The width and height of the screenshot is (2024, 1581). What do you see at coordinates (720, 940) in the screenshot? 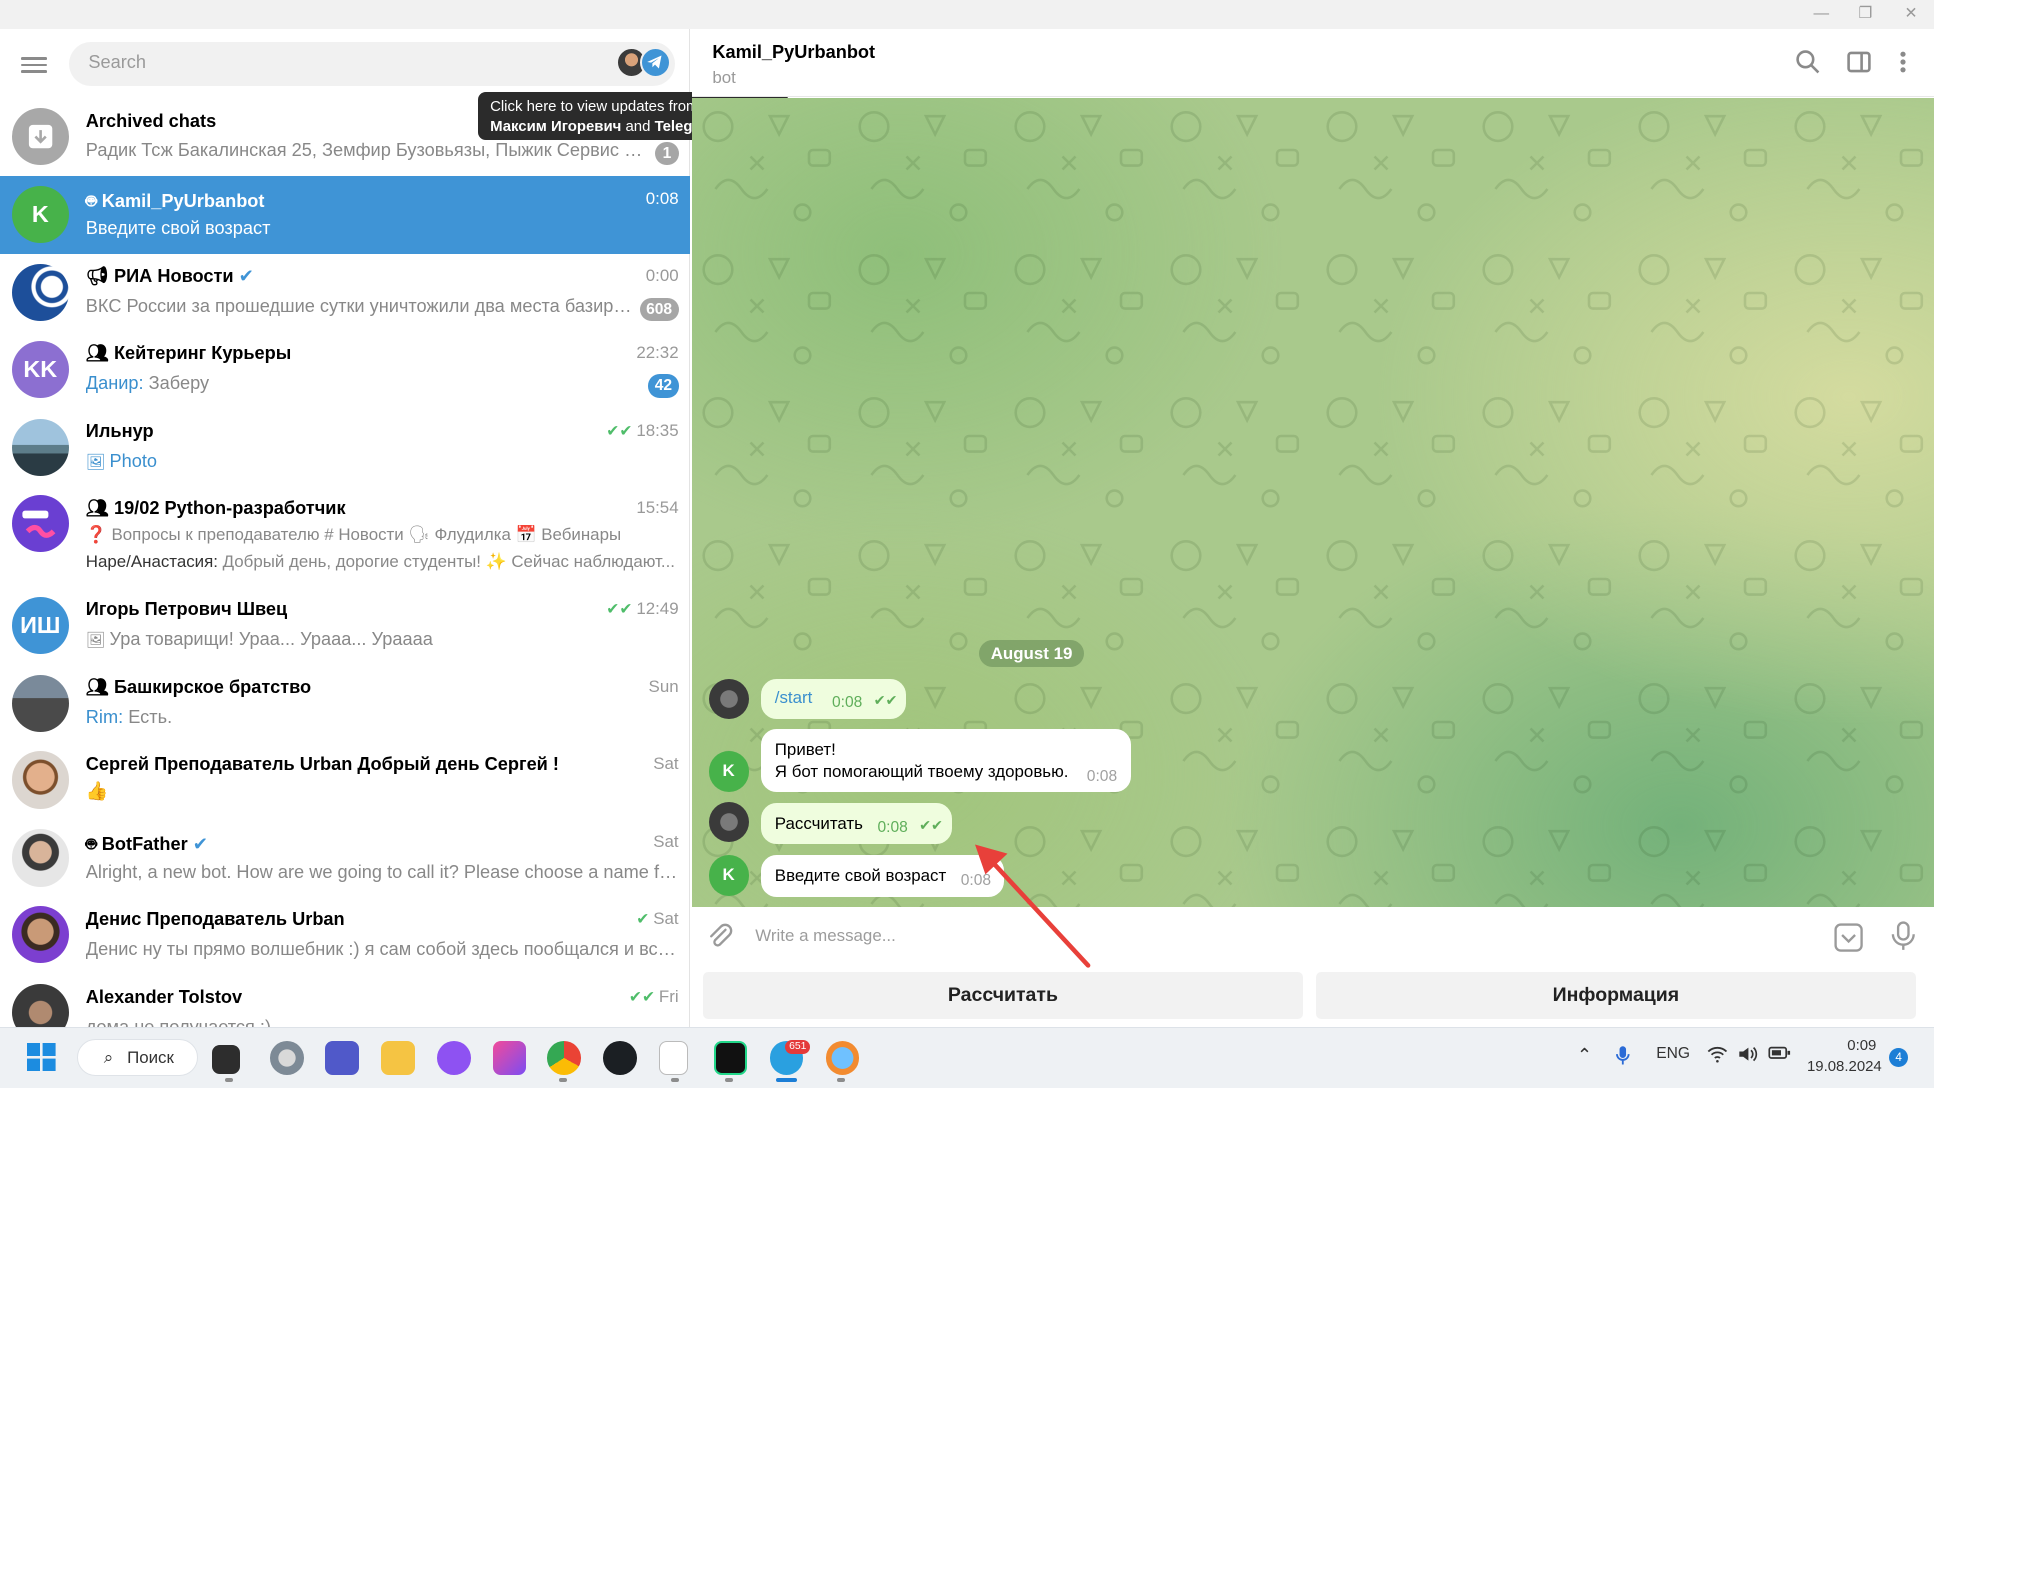
I see `attach-icon` at bounding box center [720, 940].